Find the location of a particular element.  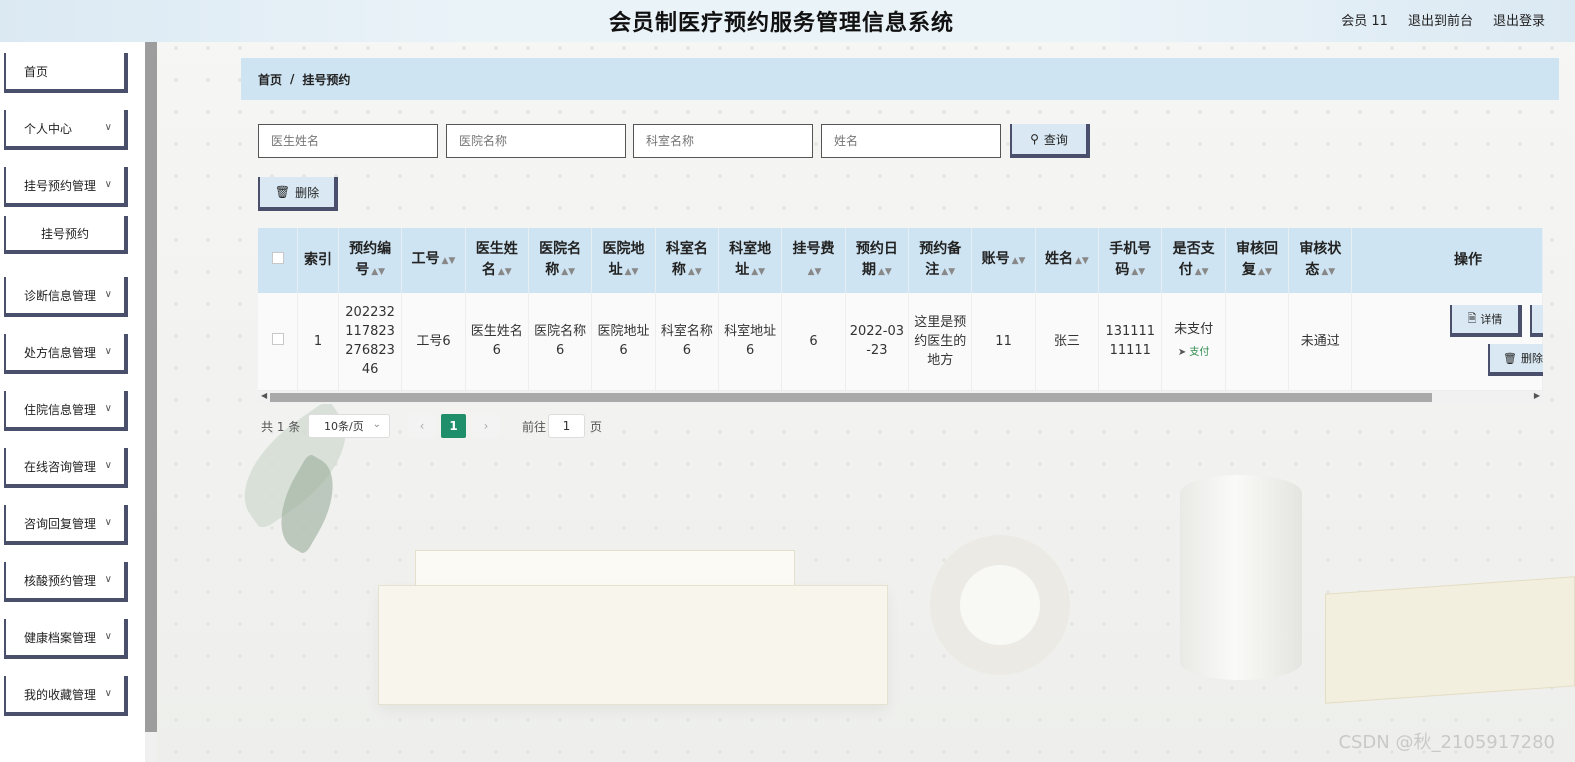

sidebar-item: 挂号预约 is located at coordinates (66, 235).